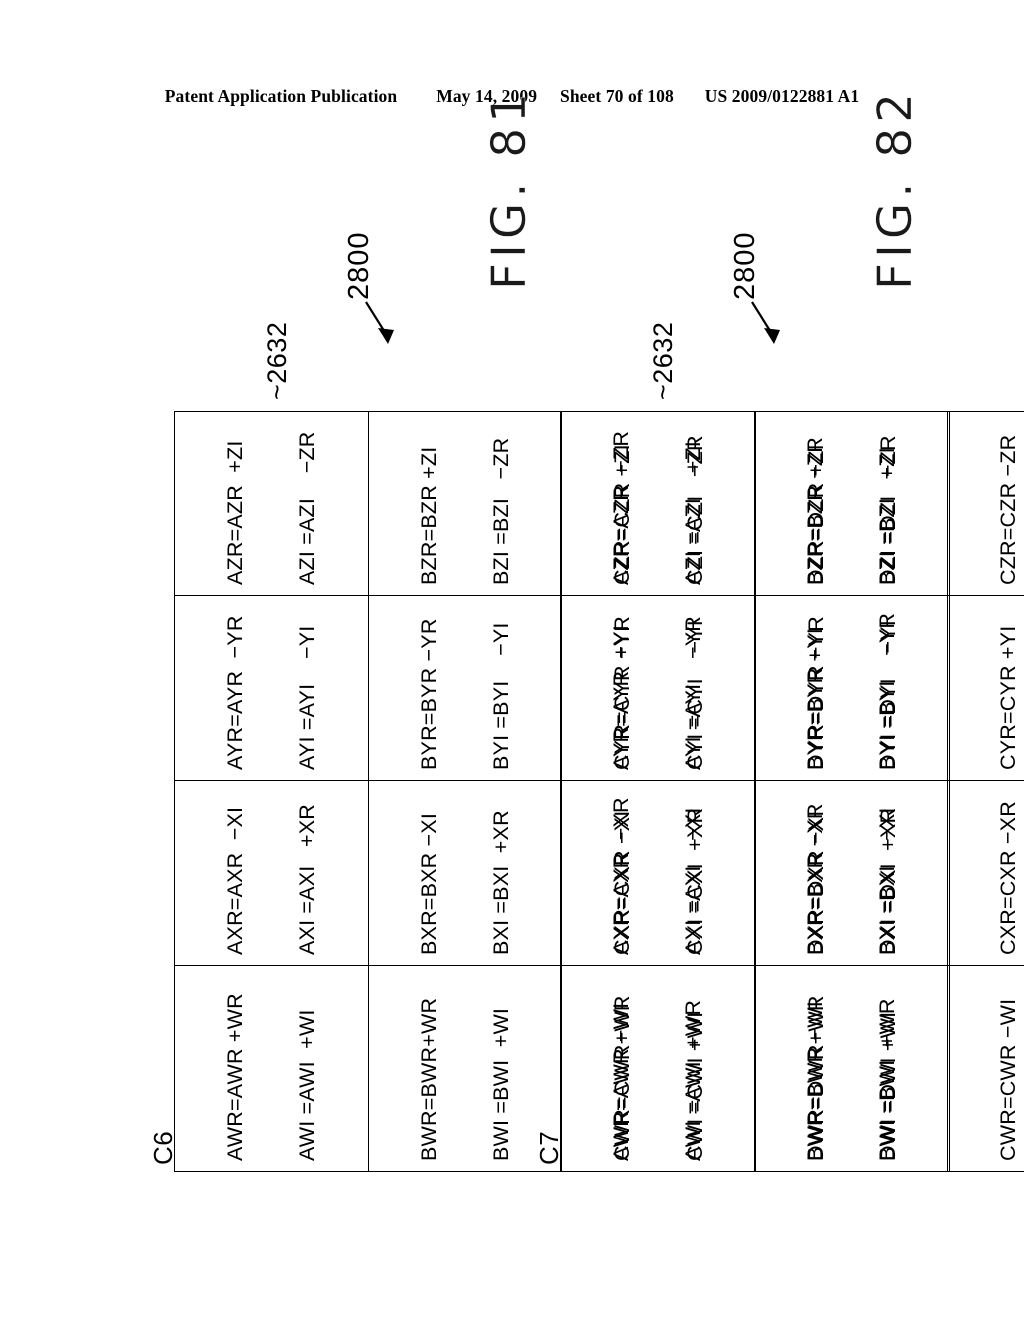 Image resolution: width=1024 pixels, height=1320 pixels. What do you see at coordinates (428, 1079) in the screenshot?
I see `cell-line-1: BWR=BWR+WR` at bounding box center [428, 1079].